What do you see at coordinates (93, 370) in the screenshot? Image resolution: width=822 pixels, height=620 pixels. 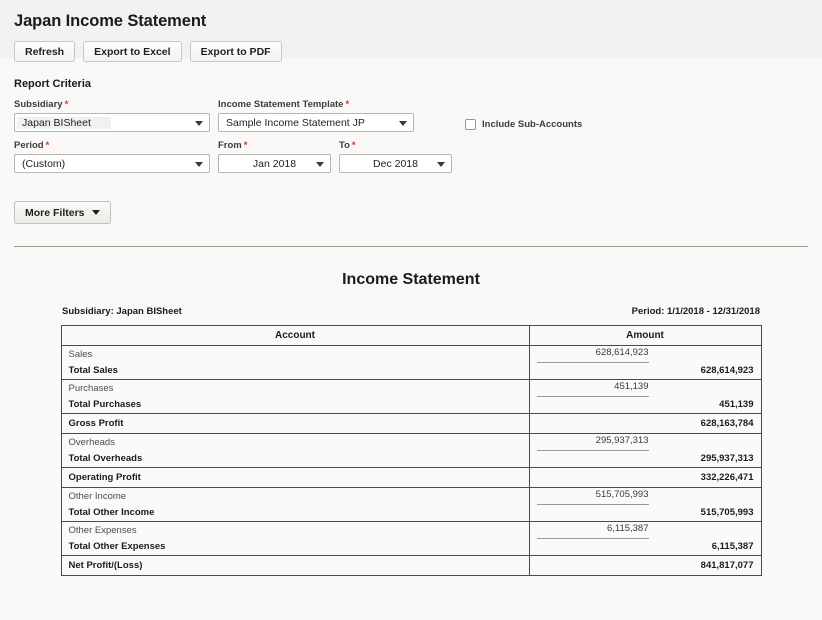 I see `total-label: Total Sales` at bounding box center [93, 370].